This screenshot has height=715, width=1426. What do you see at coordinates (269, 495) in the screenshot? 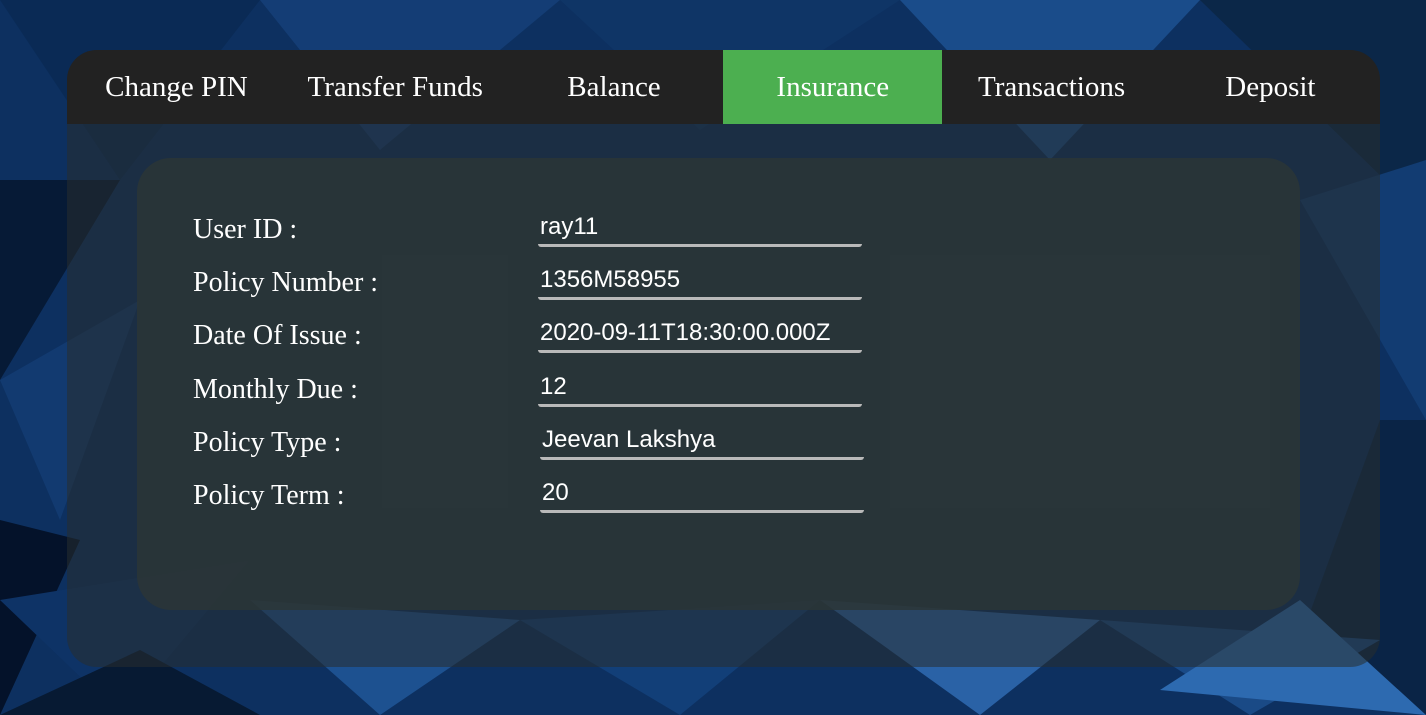
I see `policy-term-label: Policy Term :` at bounding box center [269, 495].